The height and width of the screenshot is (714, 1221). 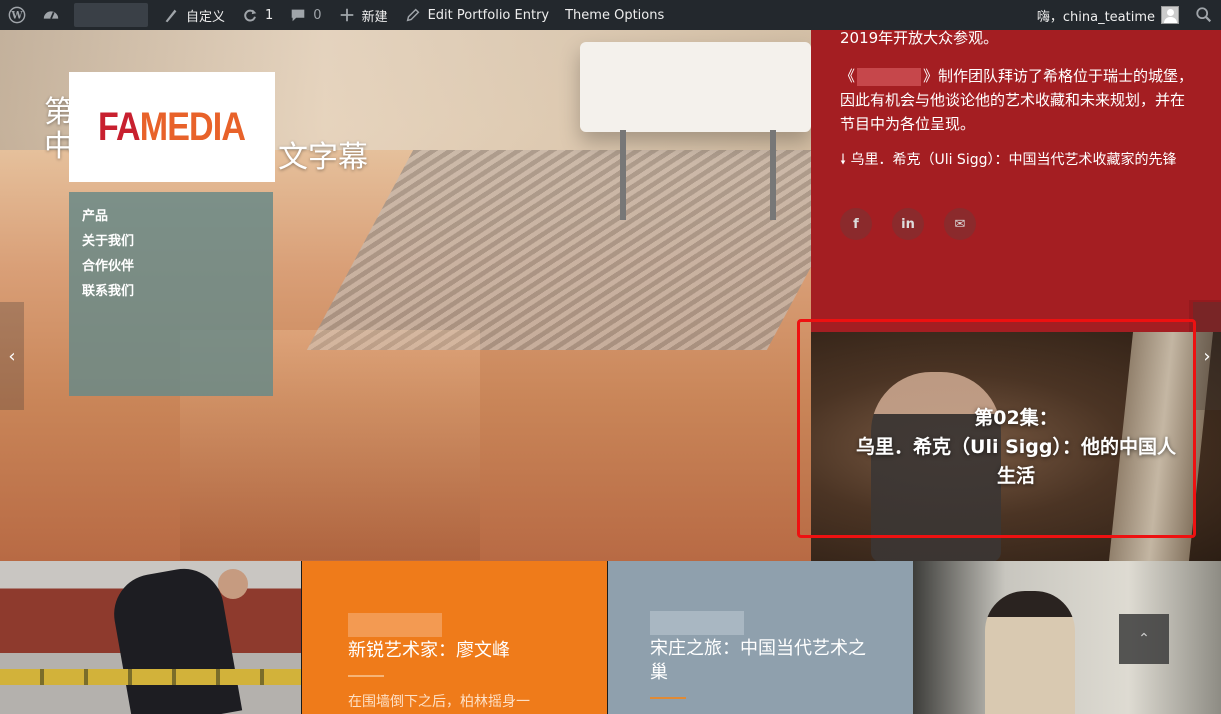 I want to click on tile-title: 宋庄之旅：中国当代艺术之 巢, so click(x=758, y=660).